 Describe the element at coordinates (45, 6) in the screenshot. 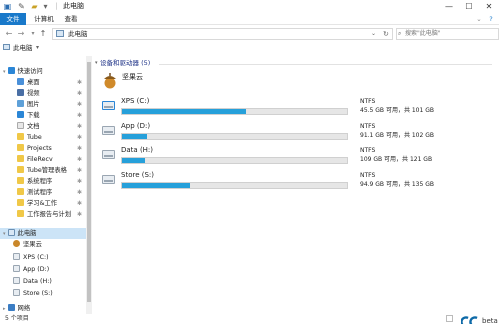

I see `quick-access-dropdown-icon: ▾` at that location.